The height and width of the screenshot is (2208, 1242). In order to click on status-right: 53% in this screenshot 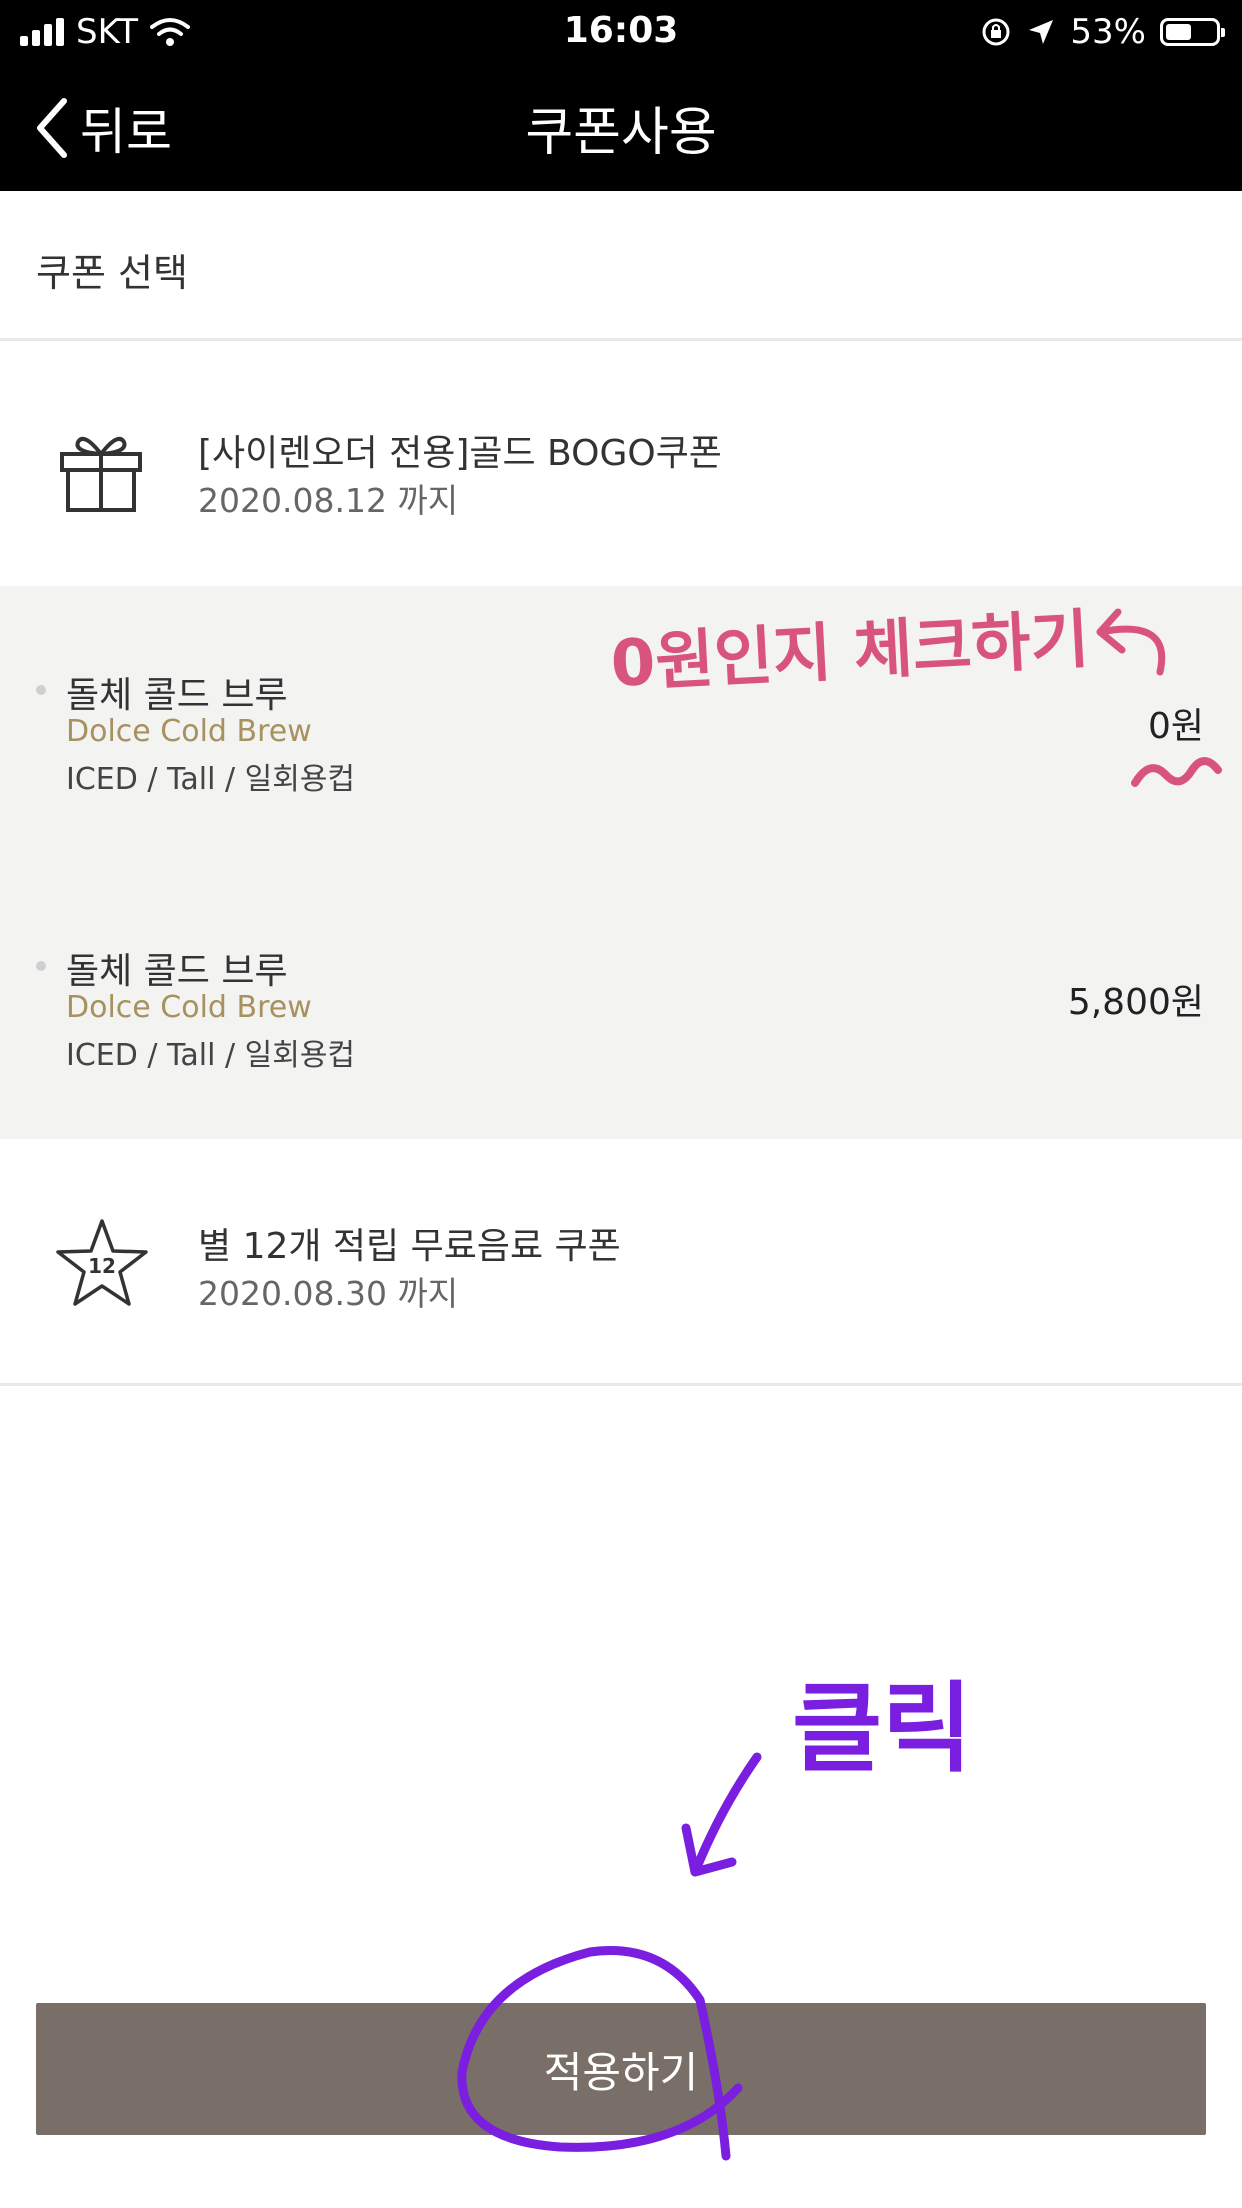, I will do `click(1102, 32)`.